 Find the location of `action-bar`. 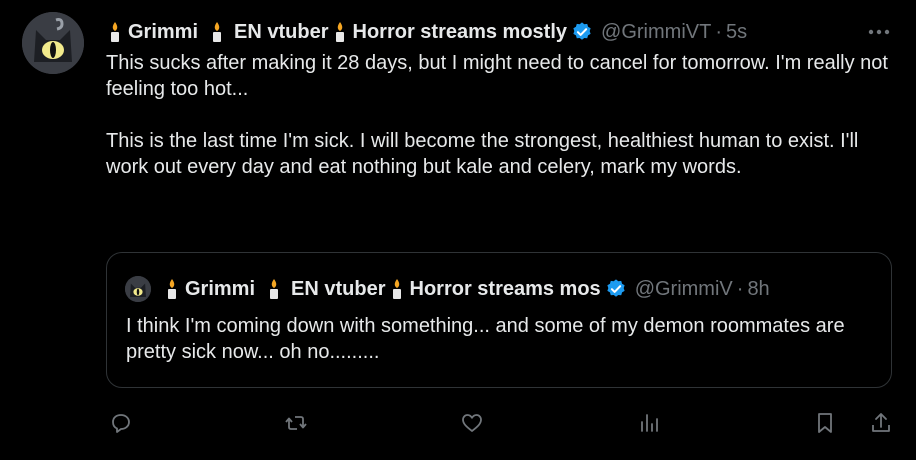

action-bar is located at coordinates (458, 425).